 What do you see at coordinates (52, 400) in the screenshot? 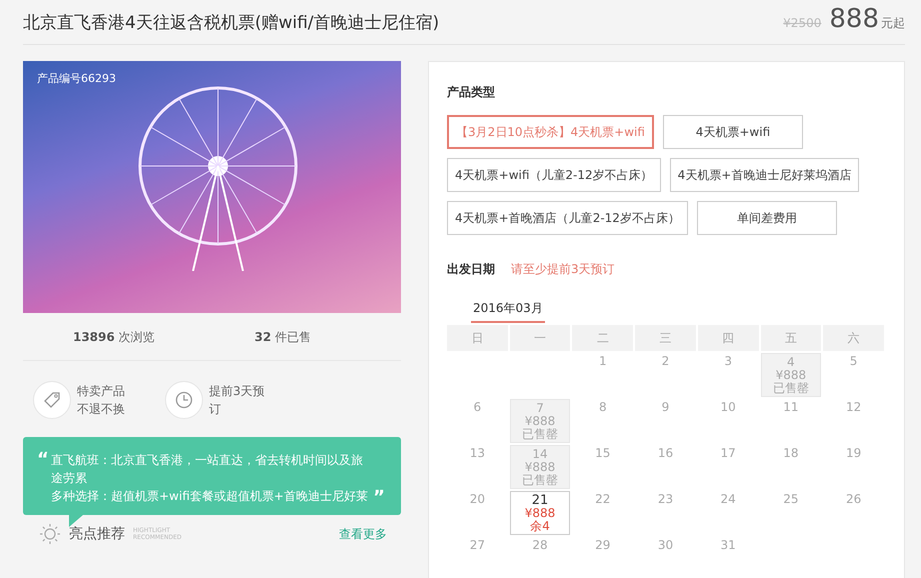
I see `tag-icon` at bounding box center [52, 400].